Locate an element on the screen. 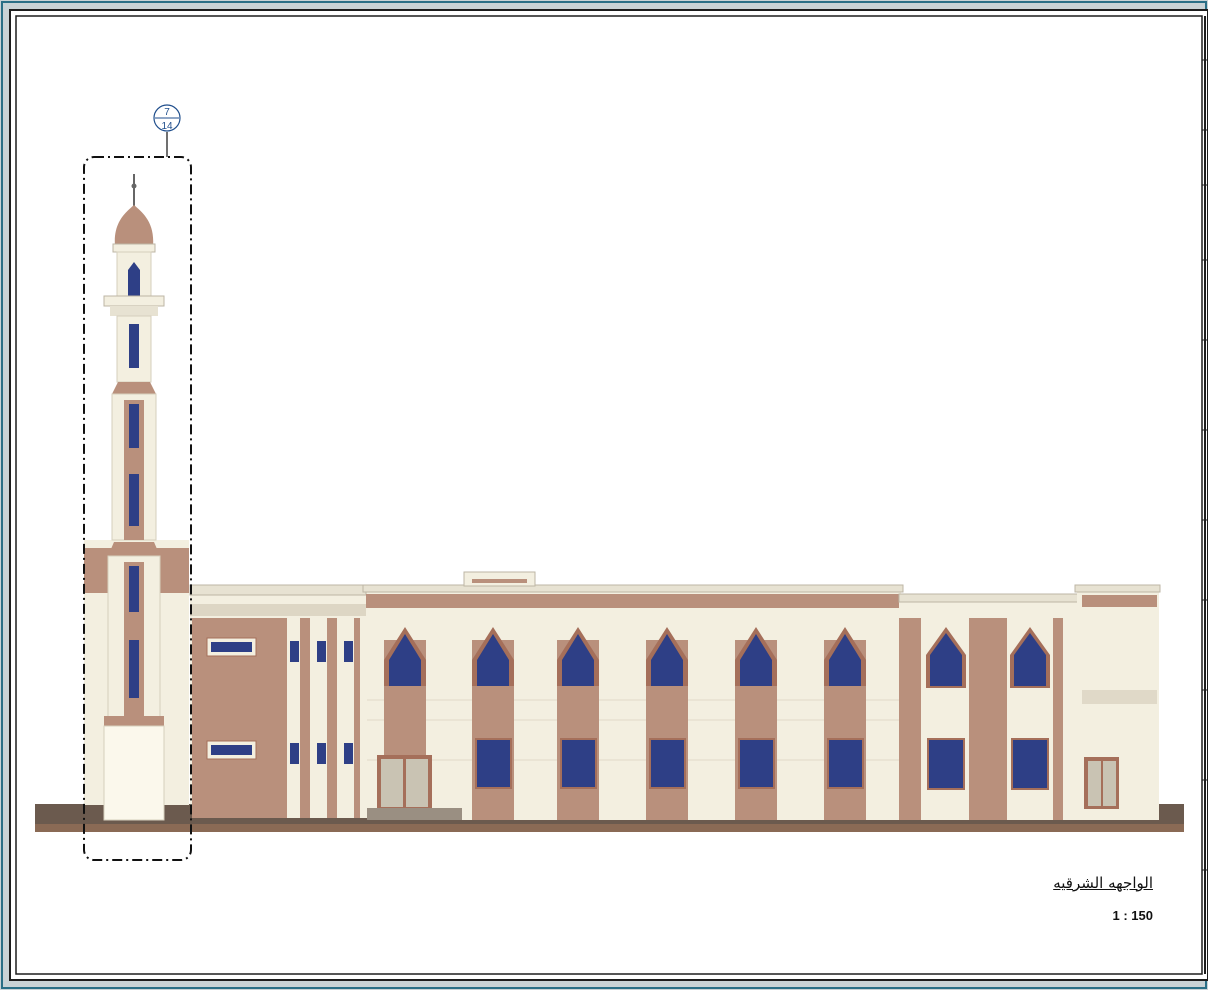 The image size is (1208, 990). callout-sheet-number: 14 is located at coordinates (167, 126).